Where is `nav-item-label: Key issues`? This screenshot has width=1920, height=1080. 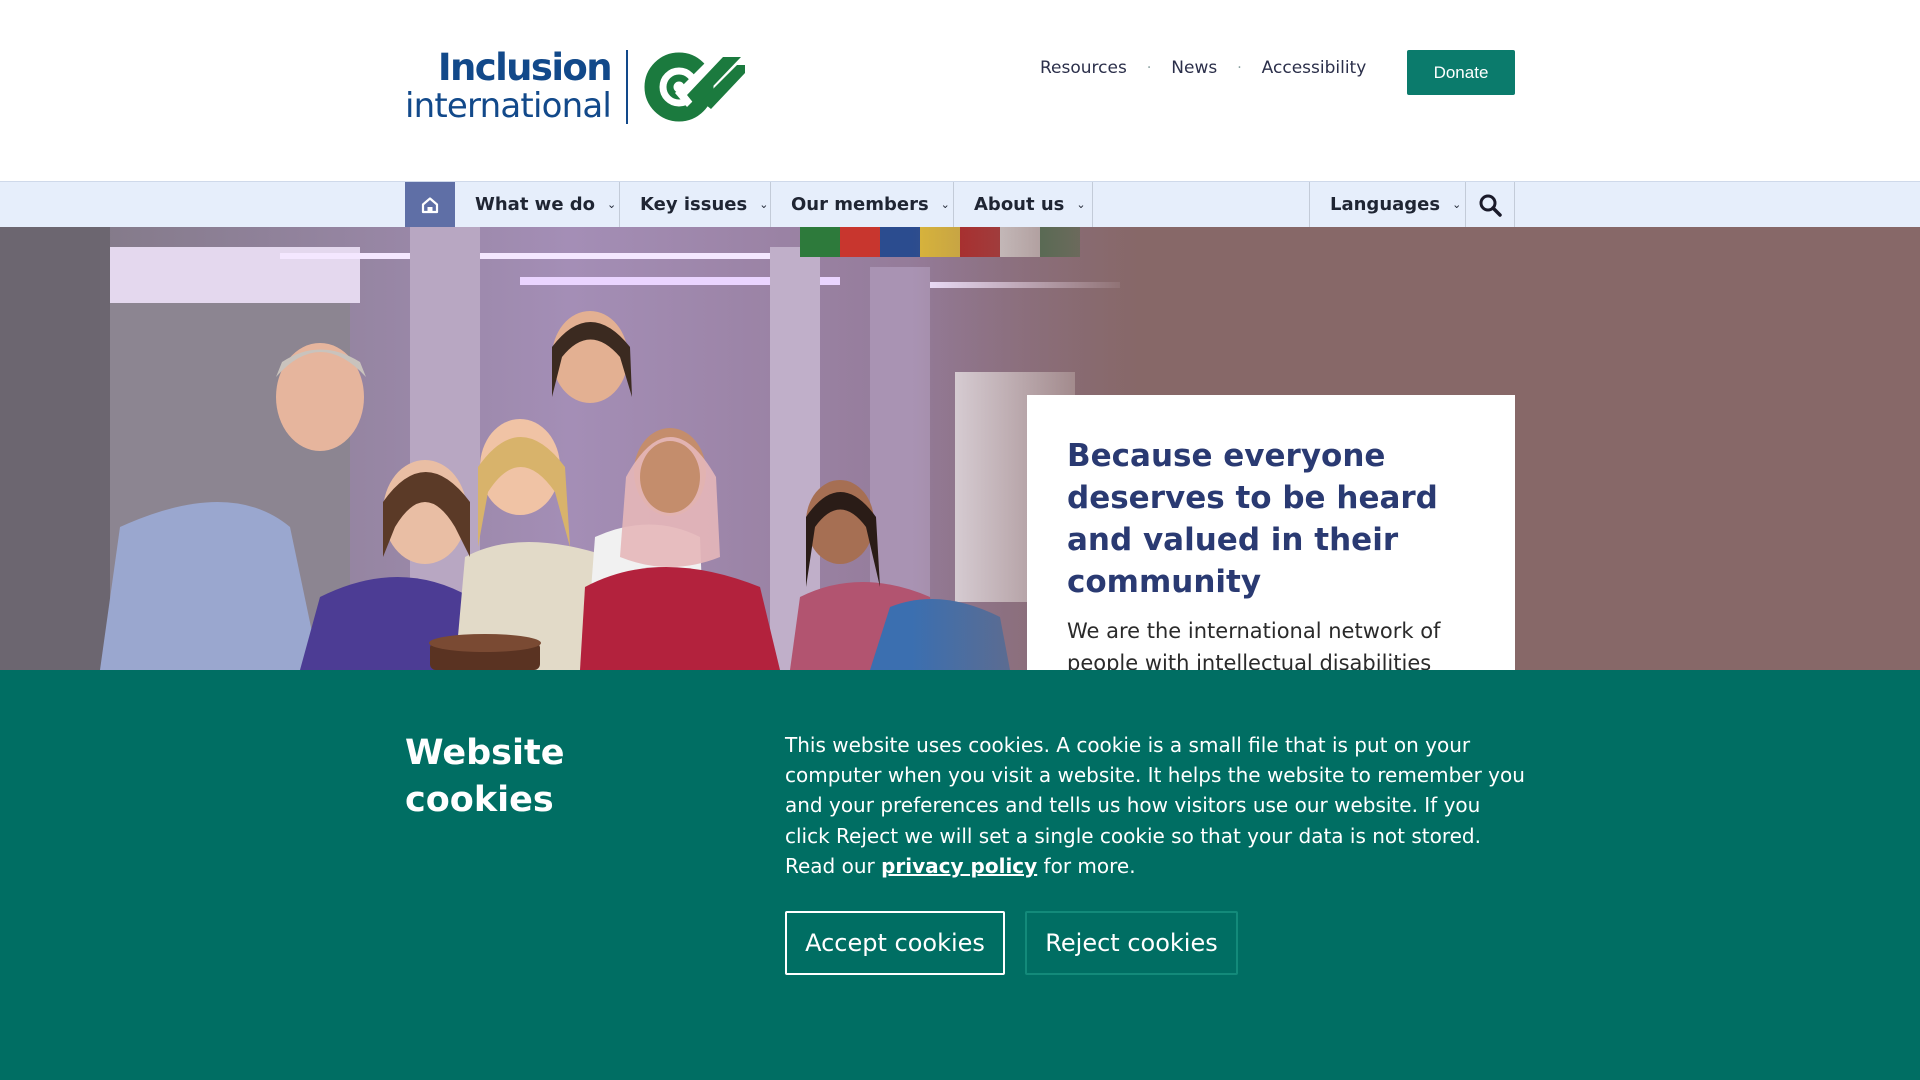 nav-item-label: Key issues is located at coordinates (694, 204).